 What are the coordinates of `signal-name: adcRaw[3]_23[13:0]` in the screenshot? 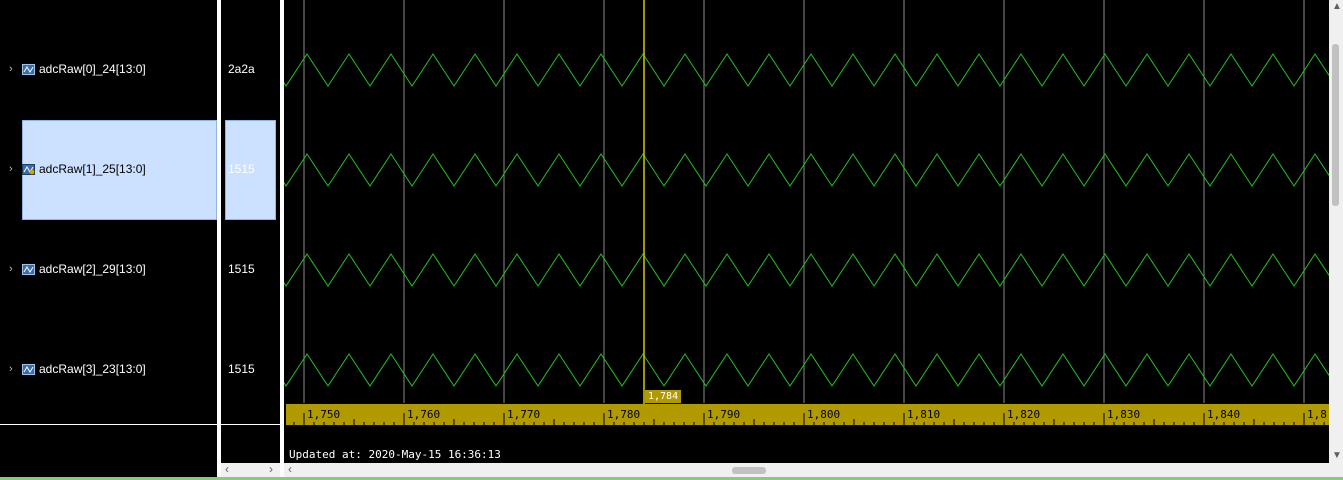 It's located at (92, 369).